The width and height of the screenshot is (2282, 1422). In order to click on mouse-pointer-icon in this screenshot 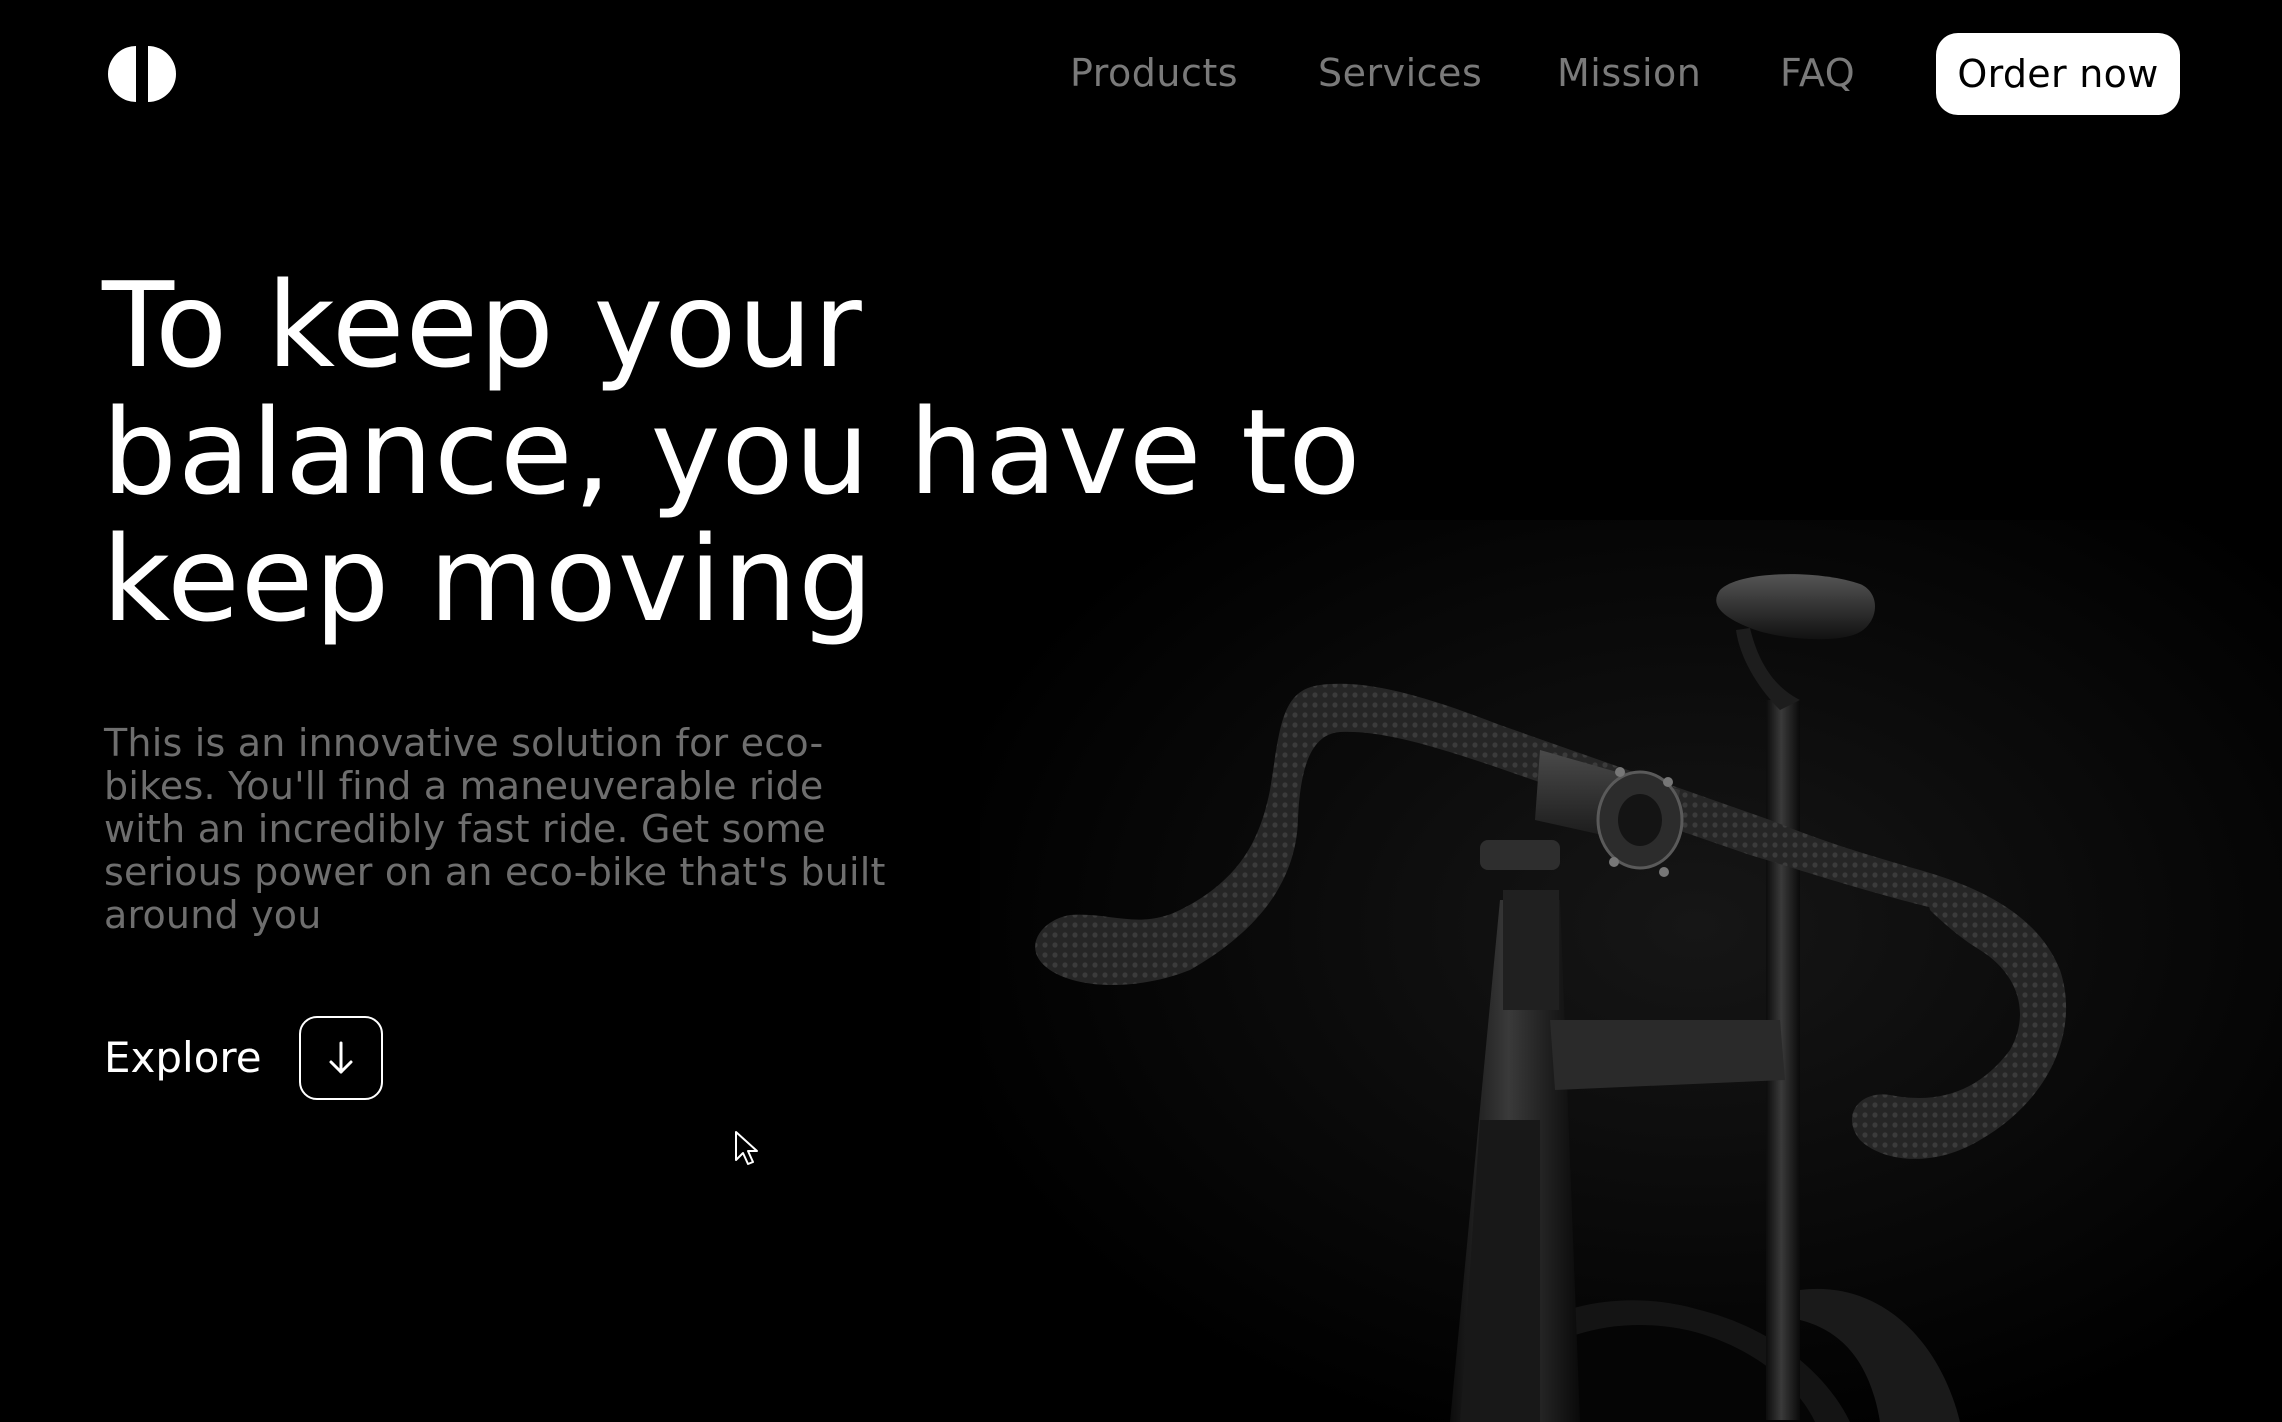, I will do `click(746, 1148)`.